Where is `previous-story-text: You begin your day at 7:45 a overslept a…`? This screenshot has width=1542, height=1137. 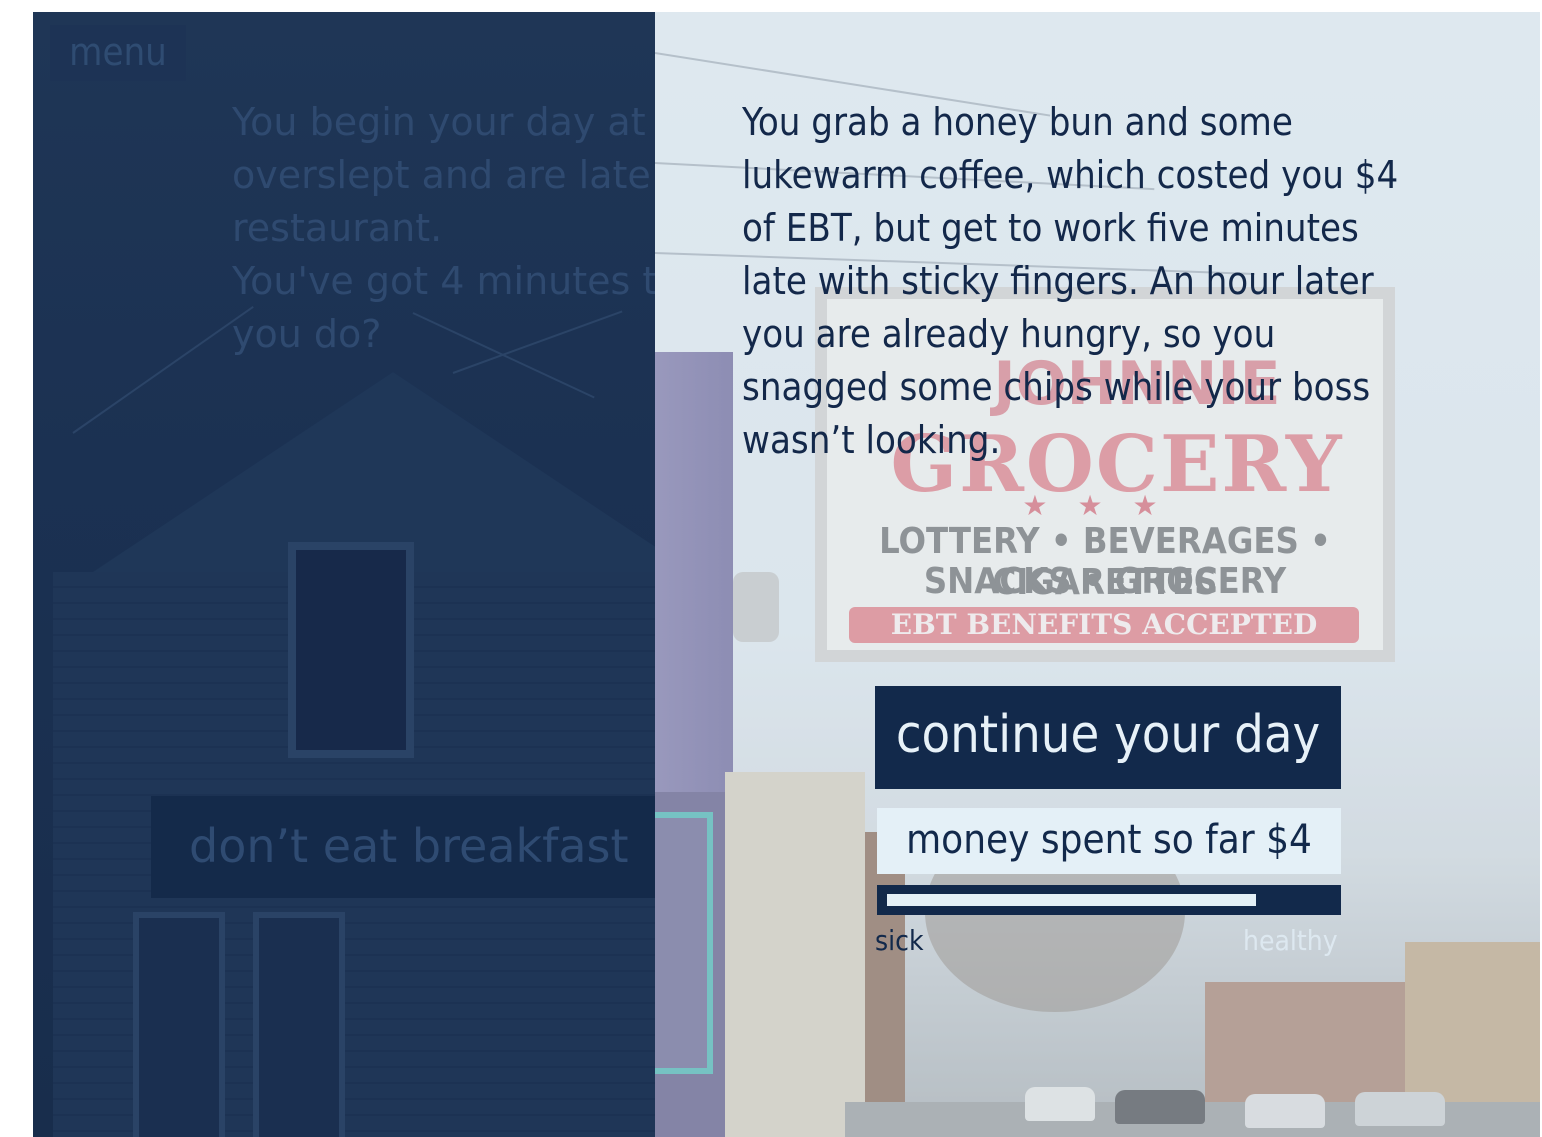 previous-story-text: You begin your day at 7:45 a overslept a… is located at coordinates (443, 228).